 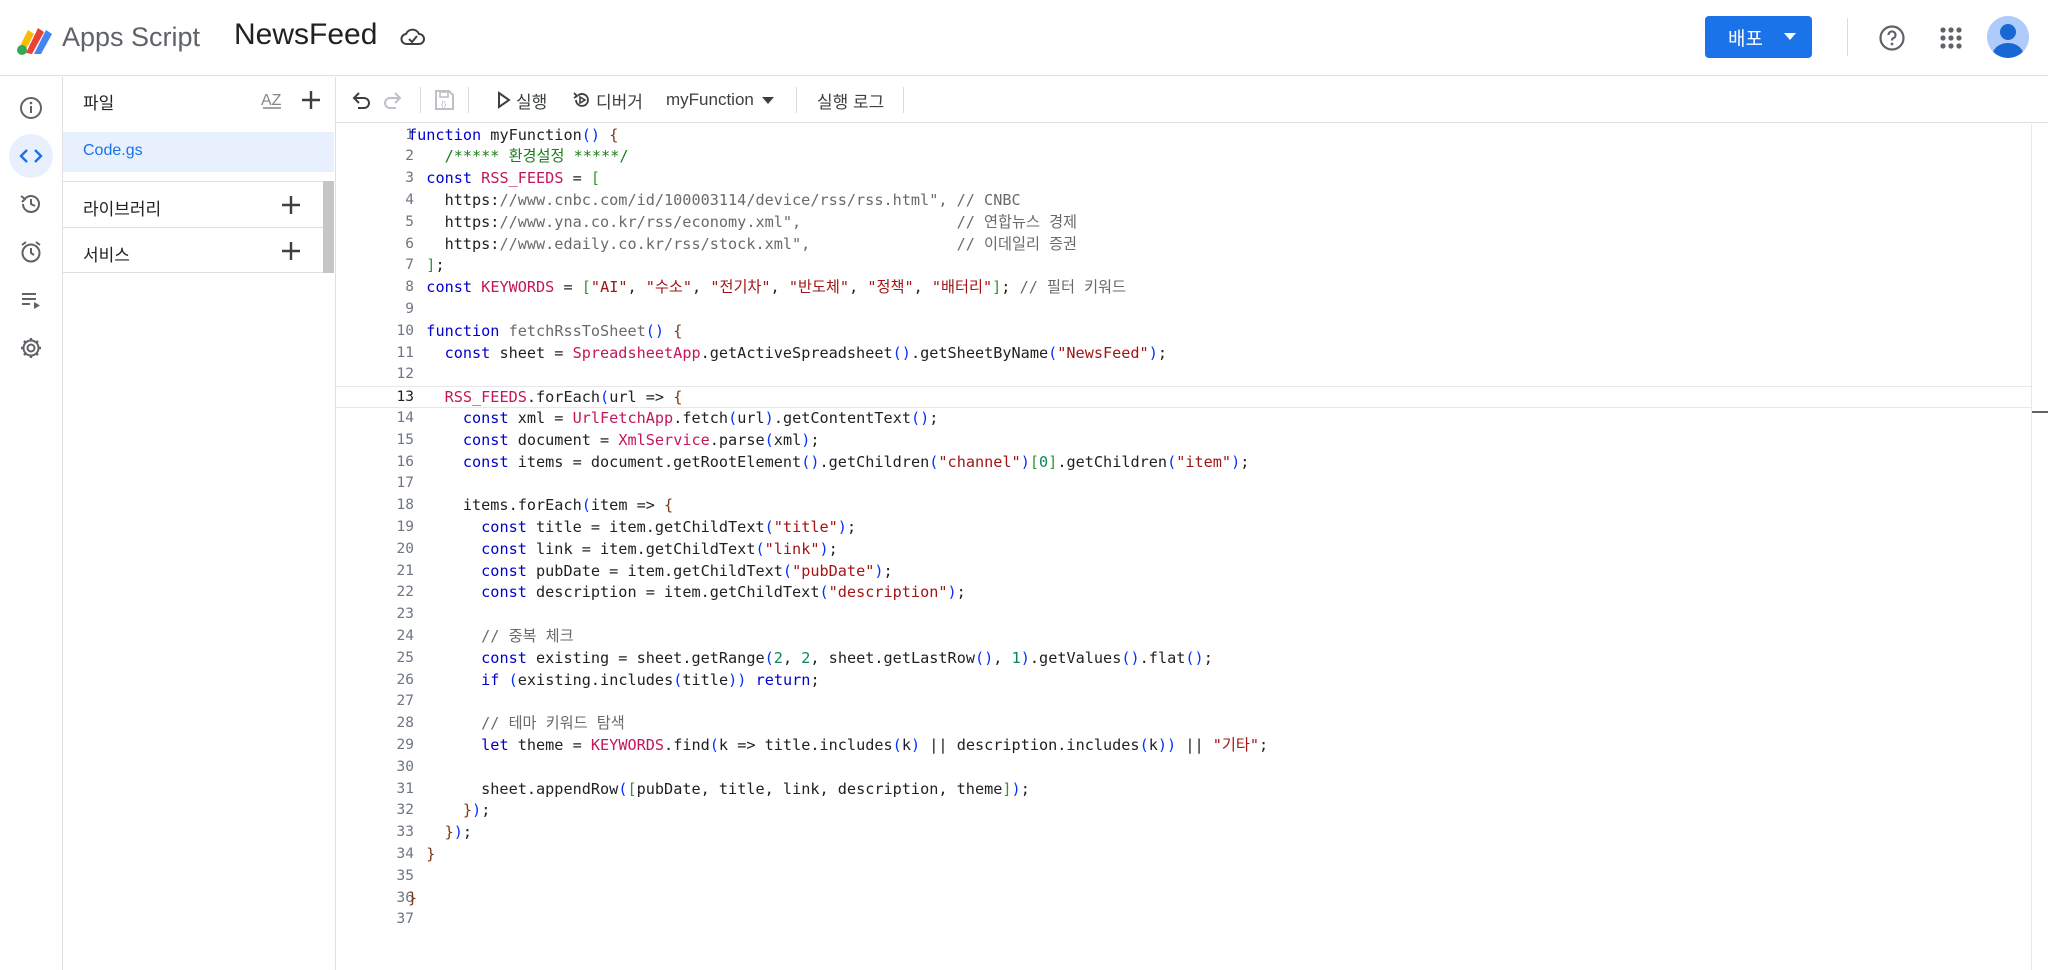 What do you see at coordinates (1847, 37) in the screenshot?
I see `divider` at bounding box center [1847, 37].